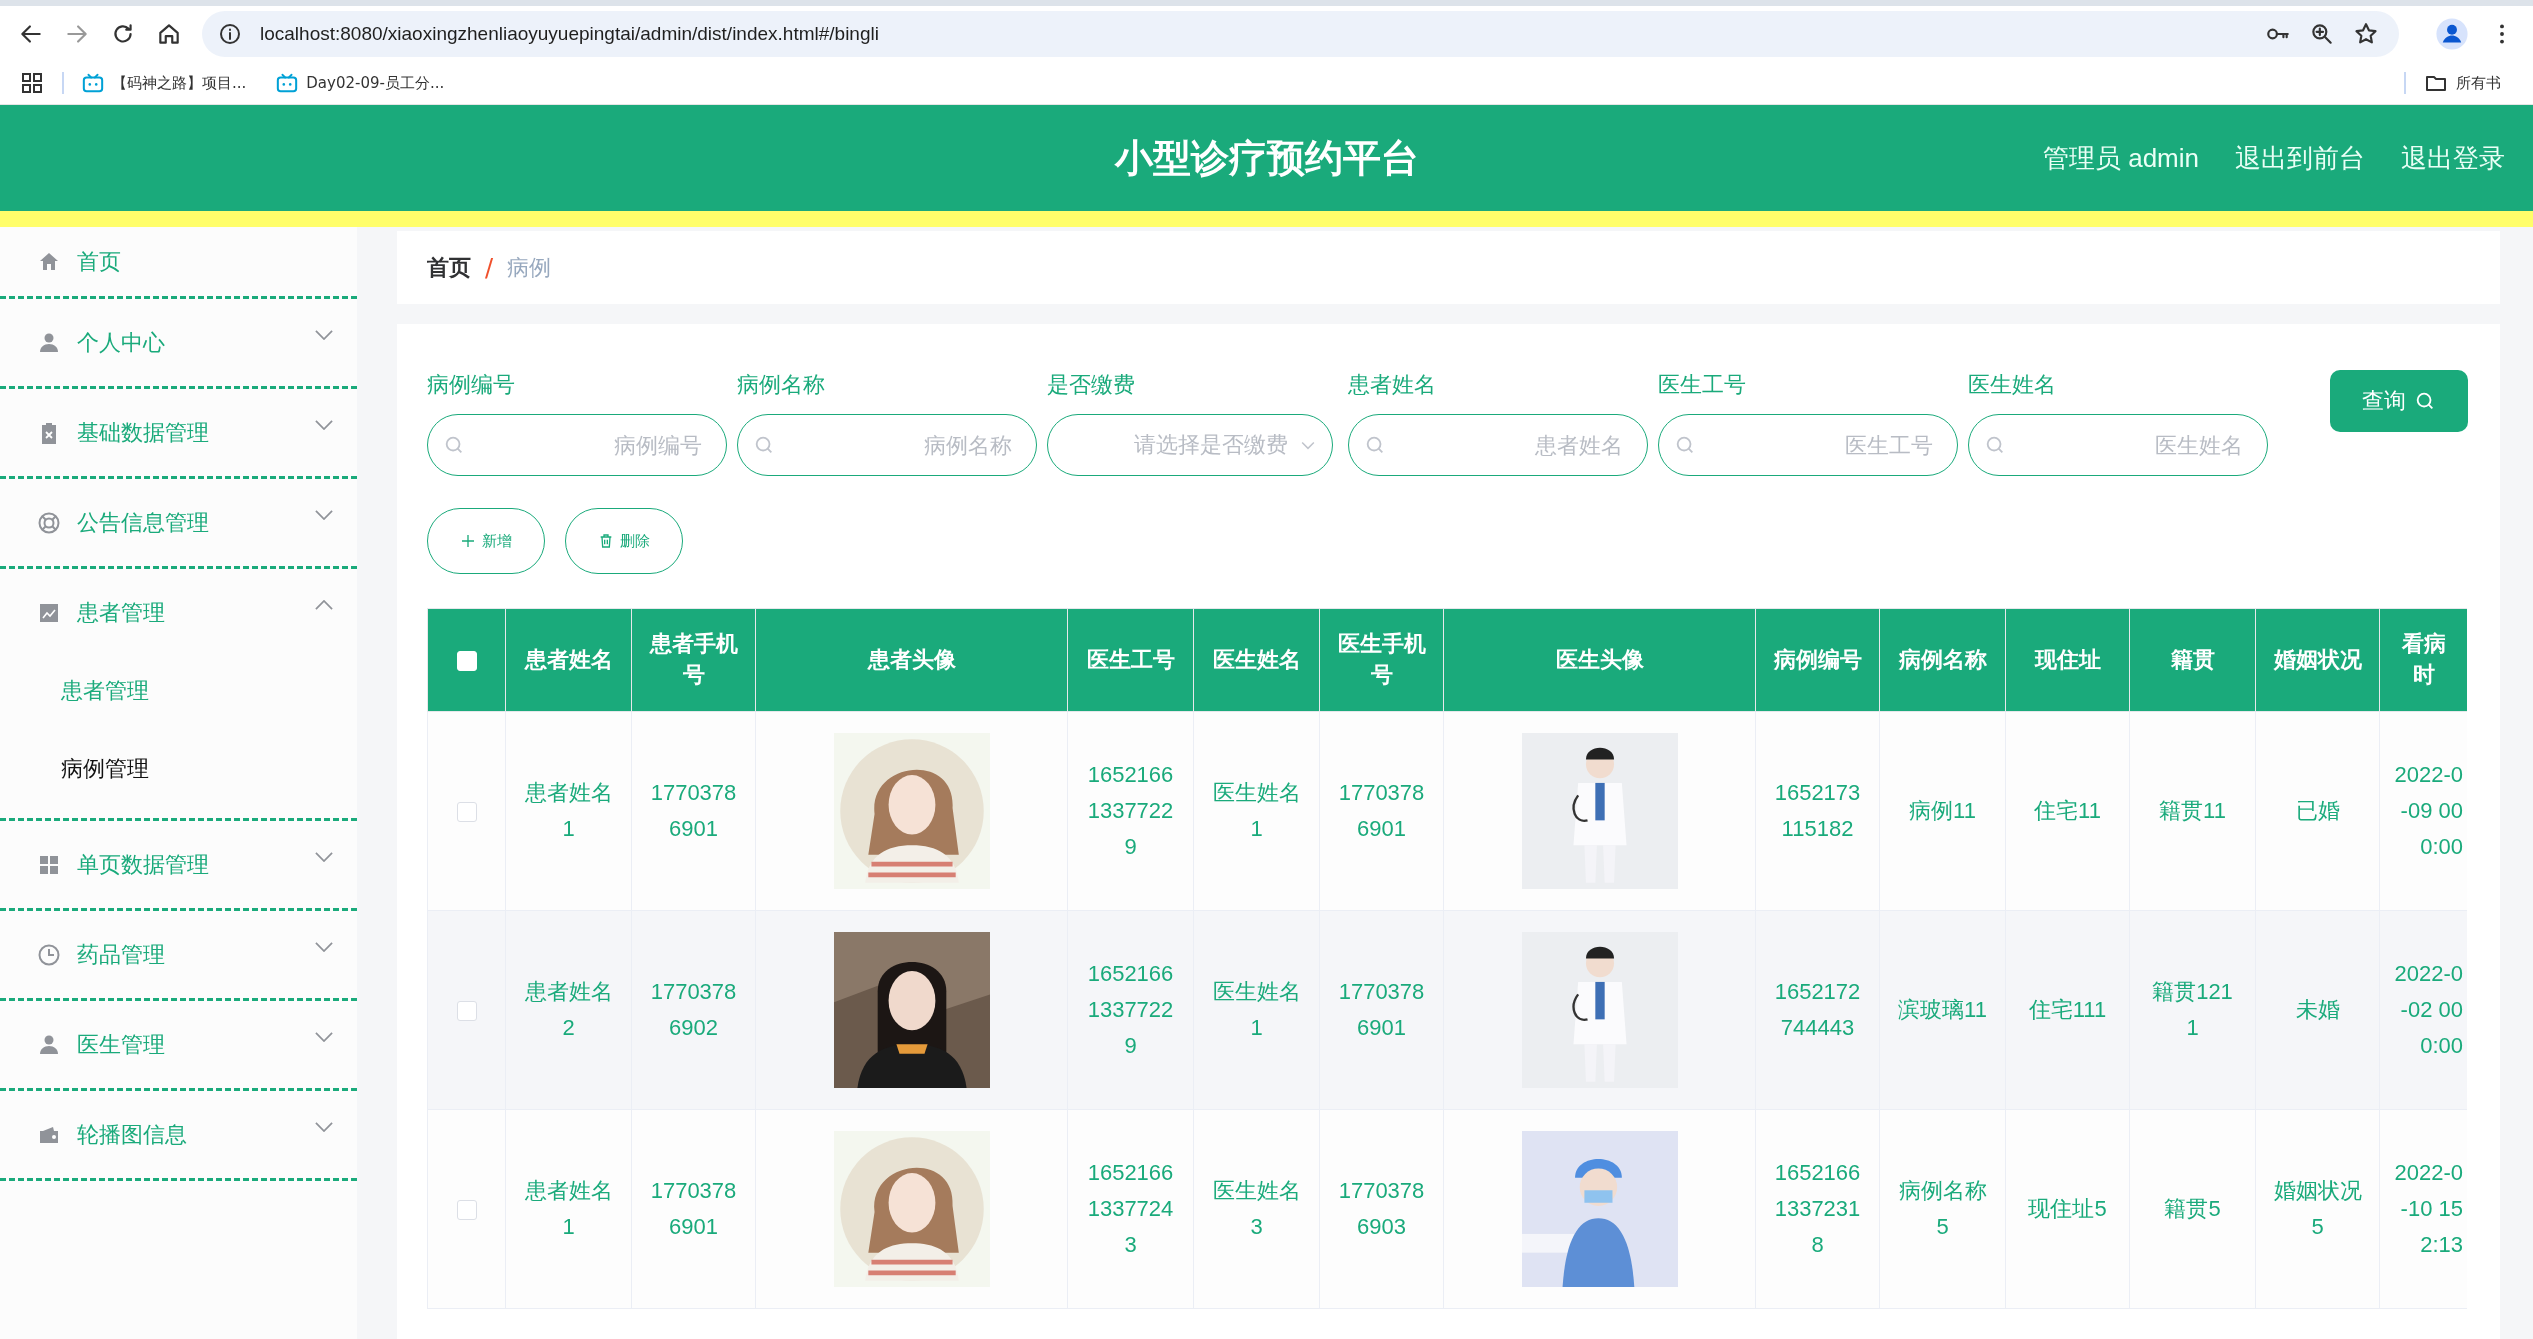 Image resolution: width=2533 pixels, height=1339 pixels. What do you see at coordinates (2322, 34) in the screenshot?
I see `zoom-icon` at bounding box center [2322, 34].